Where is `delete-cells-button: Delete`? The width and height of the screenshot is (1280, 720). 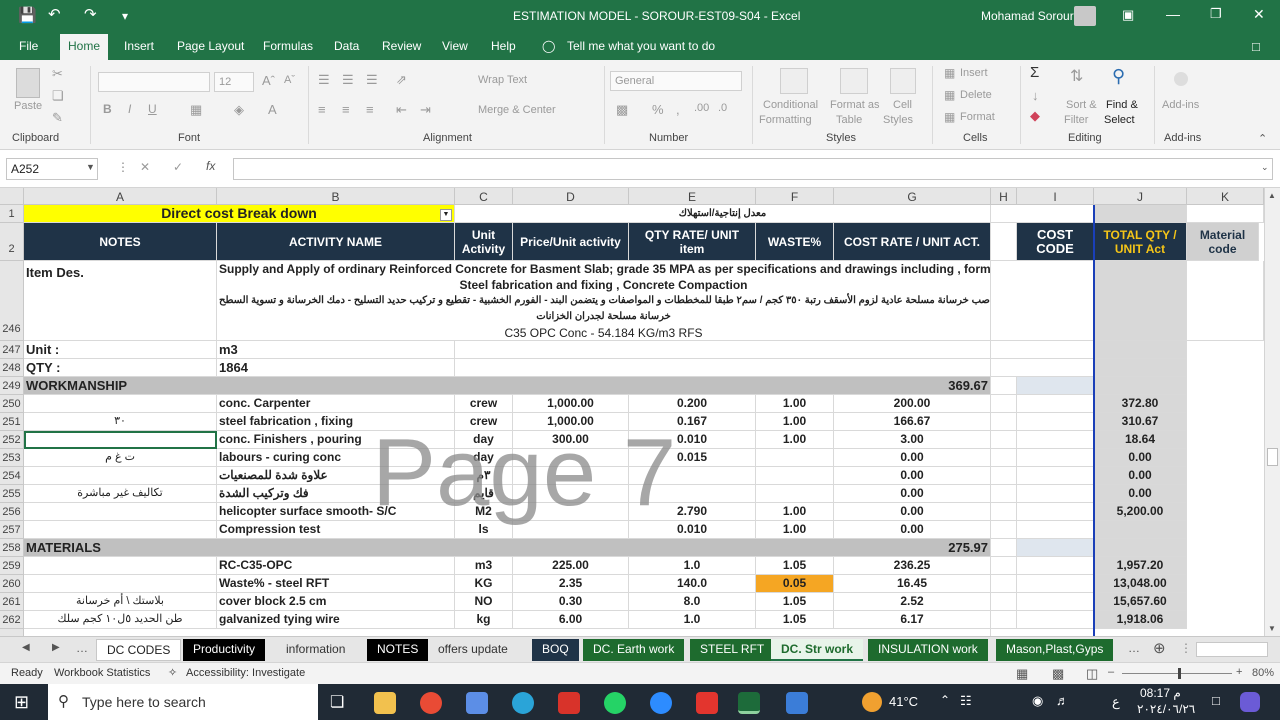
delete-cells-button: Delete is located at coordinates (976, 95).